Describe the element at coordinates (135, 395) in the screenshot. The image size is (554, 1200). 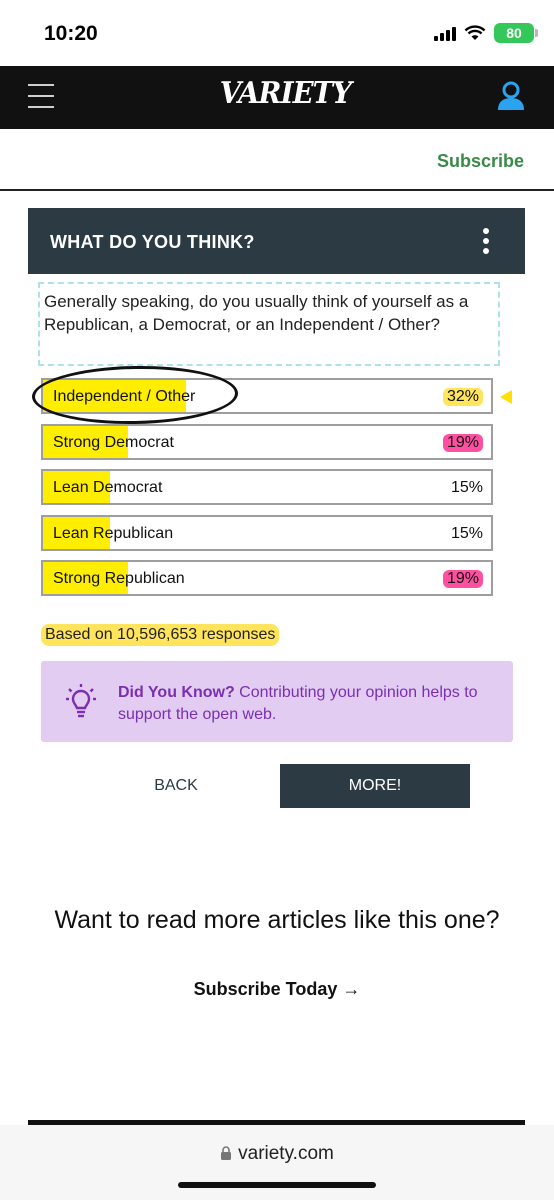
I see `hand-drawn-circle-annotation` at that location.